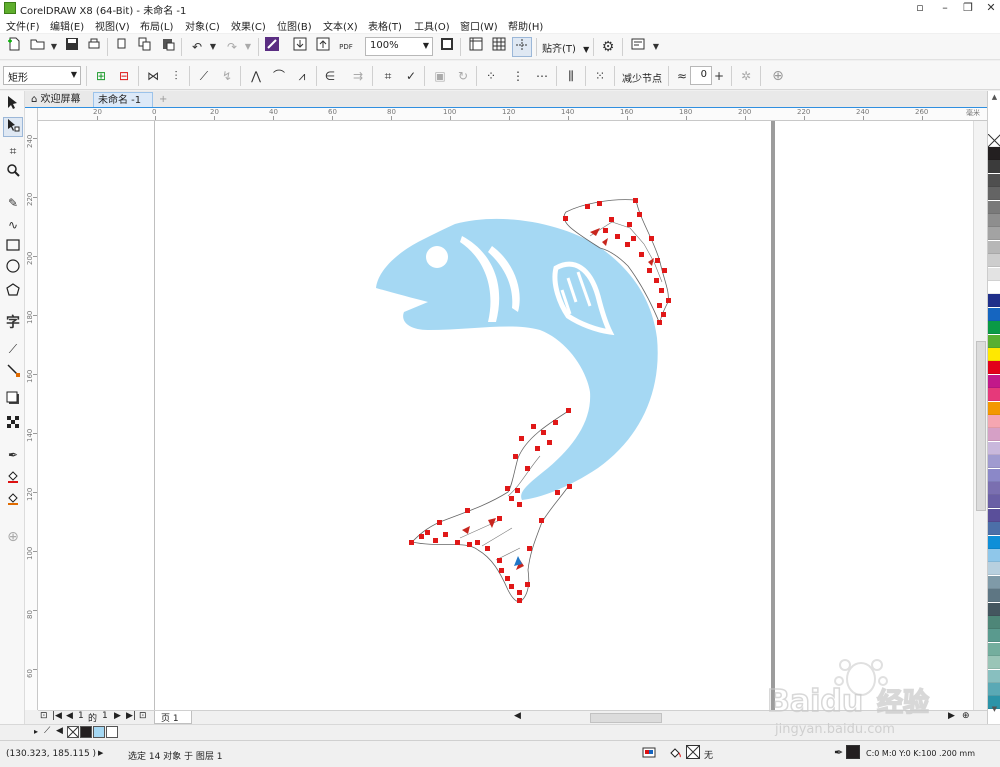 The width and height of the screenshot is (1000, 767). Describe the element at coordinates (719, 76) in the screenshot. I see `smoothness-slider-plus-icon: +` at that location.